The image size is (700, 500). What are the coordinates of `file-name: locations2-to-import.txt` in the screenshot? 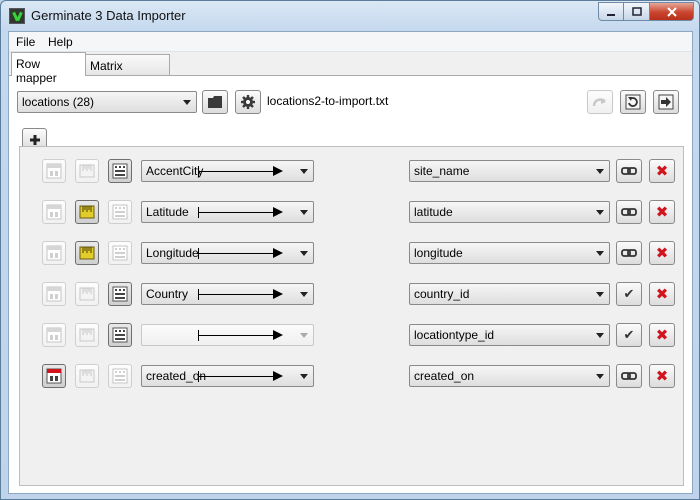 It's located at (328, 101).